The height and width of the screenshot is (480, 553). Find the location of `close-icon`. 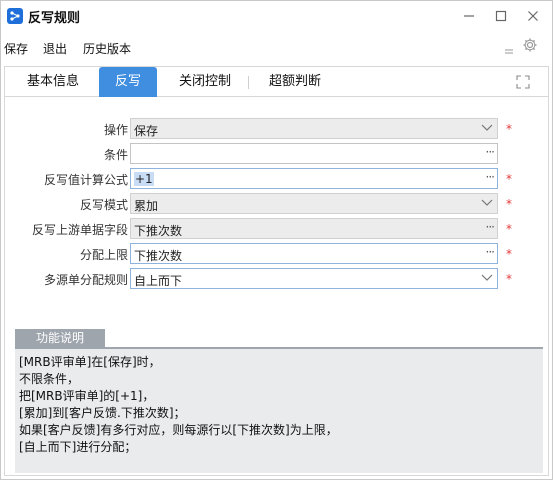

close-icon is located at coordinates (533, 16).